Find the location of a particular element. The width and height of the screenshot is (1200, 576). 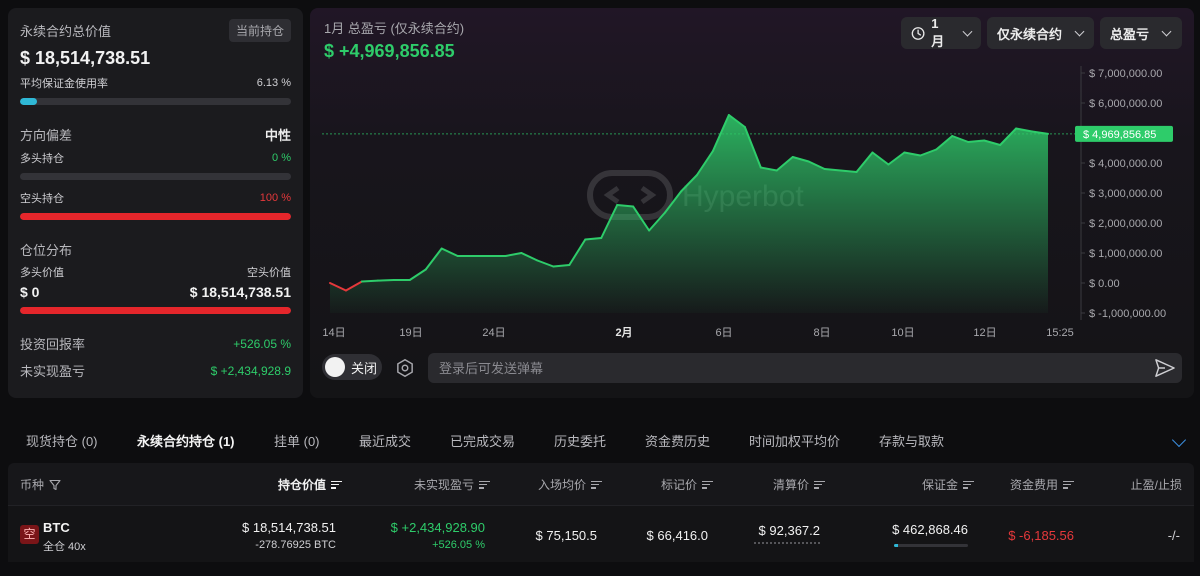

position-value: $ 18,514,738.51 is located at coordinates (289, 527).